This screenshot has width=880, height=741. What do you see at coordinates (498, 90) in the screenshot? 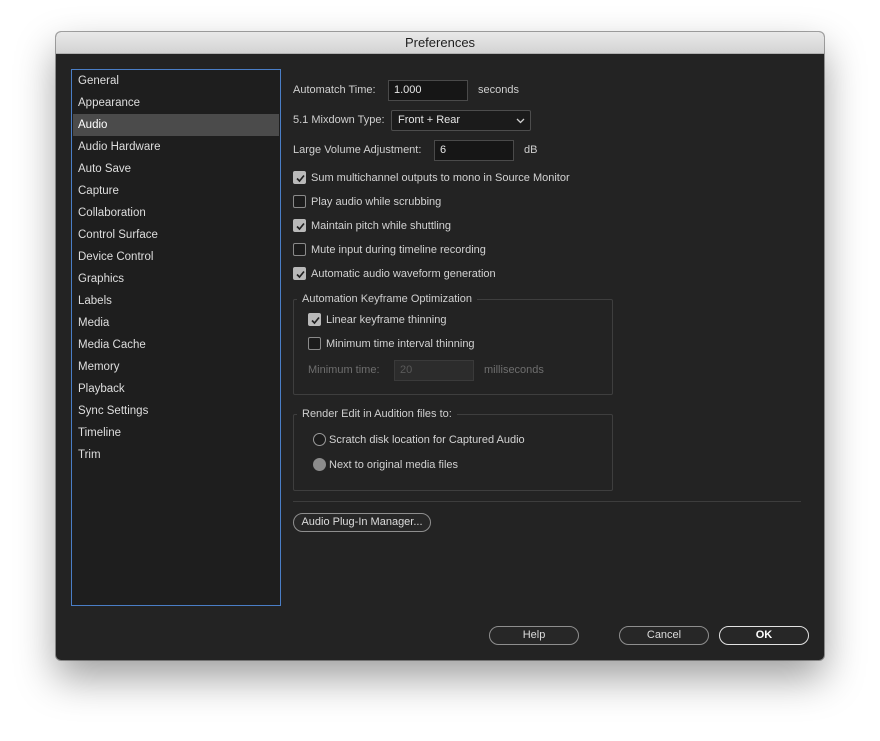
I see `automatch-time-unit: seconds` at bounding box center [498, 90].